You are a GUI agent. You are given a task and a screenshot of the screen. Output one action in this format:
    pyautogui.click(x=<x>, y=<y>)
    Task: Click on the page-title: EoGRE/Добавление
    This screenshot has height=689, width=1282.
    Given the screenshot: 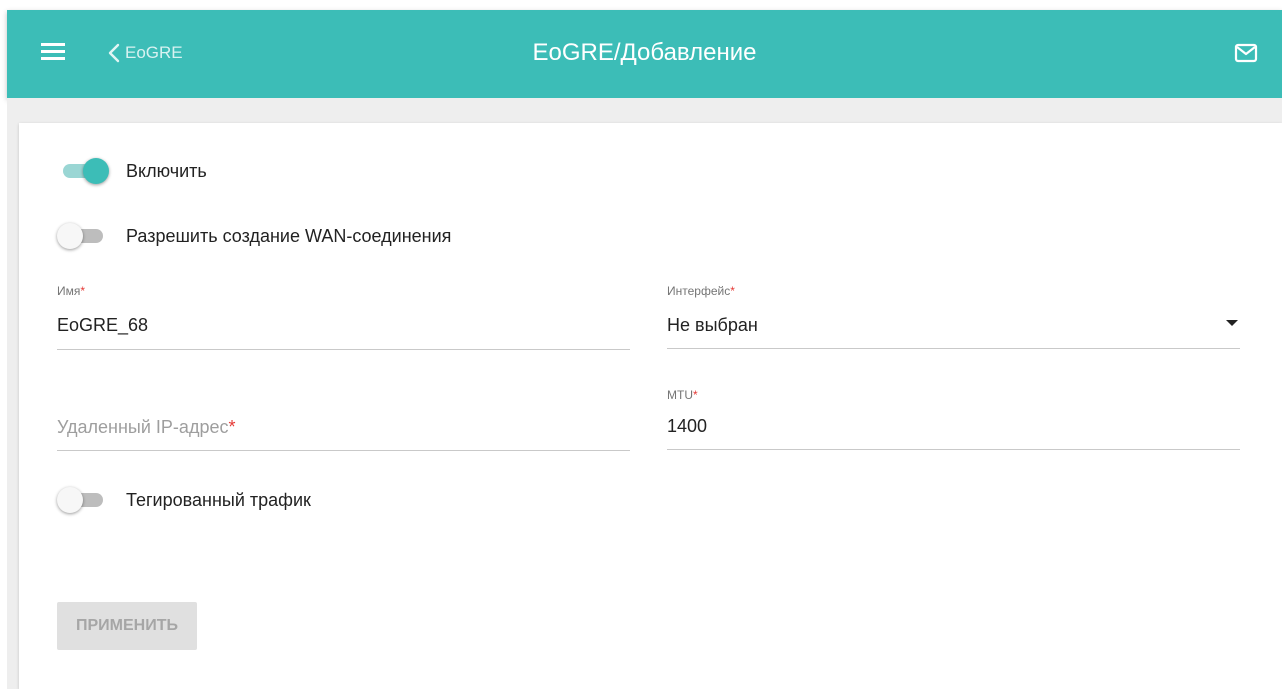 What is the action you would take?
    pyautogui.click(x=644, y=52)
    